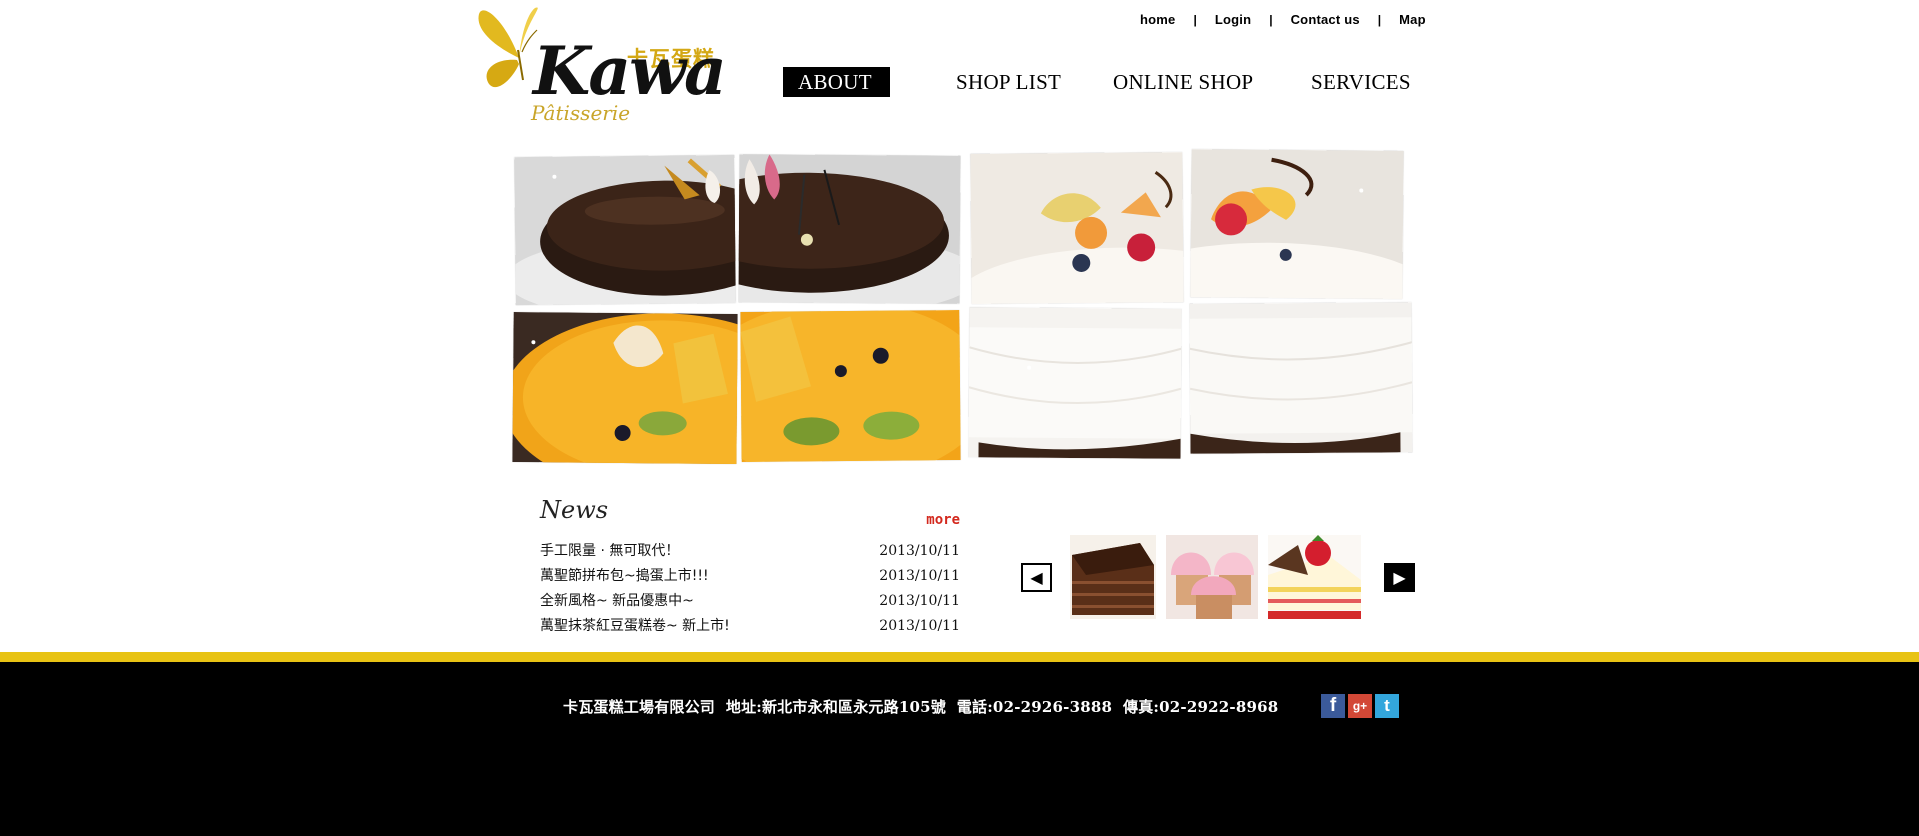 The height and width of the screenshot is (836, 1919). What do you see at coordinates (750, 576) in the screenshot?
I see `news-item: 萬聖節拼布包~搗蛋上市!!! 2013/10/11` at bounding box center [750, 576].